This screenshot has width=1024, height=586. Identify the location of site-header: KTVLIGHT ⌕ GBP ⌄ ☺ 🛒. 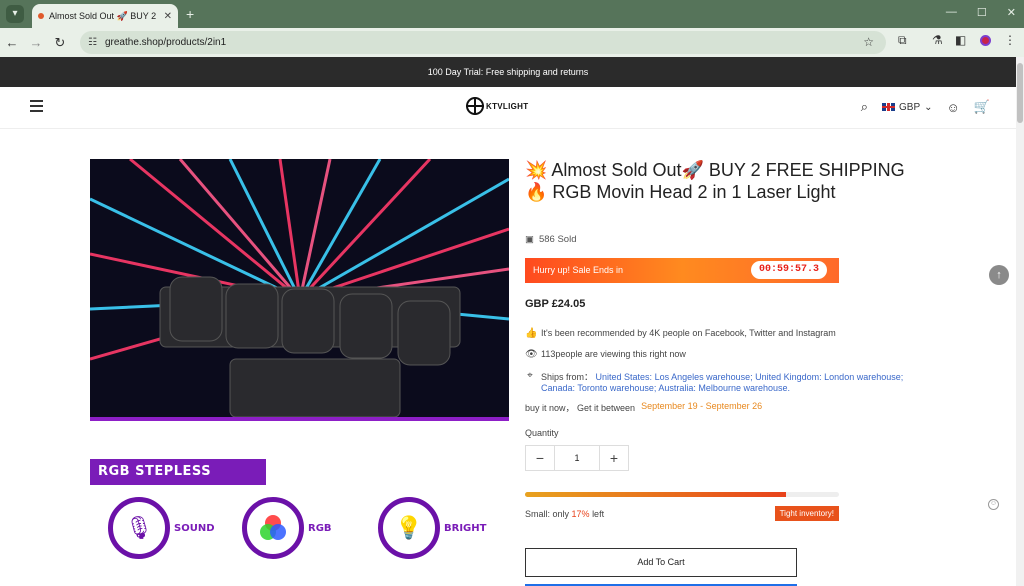
(508, 108).